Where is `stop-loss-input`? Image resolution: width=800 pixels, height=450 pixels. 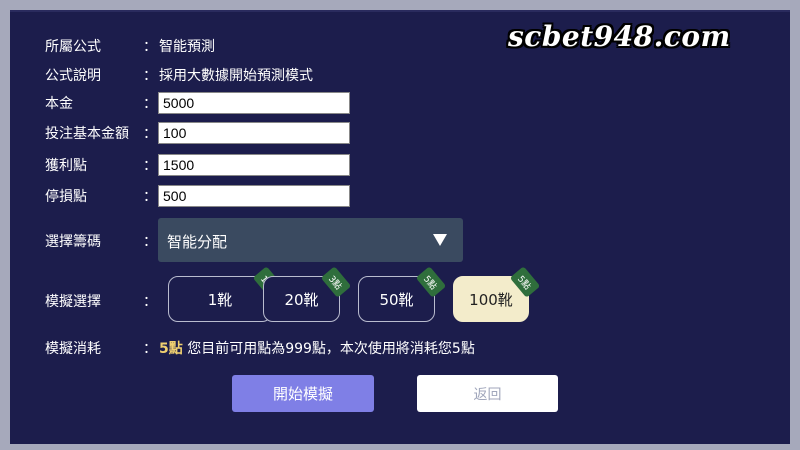
stop-loss-input is located at coordinates (254, 196).